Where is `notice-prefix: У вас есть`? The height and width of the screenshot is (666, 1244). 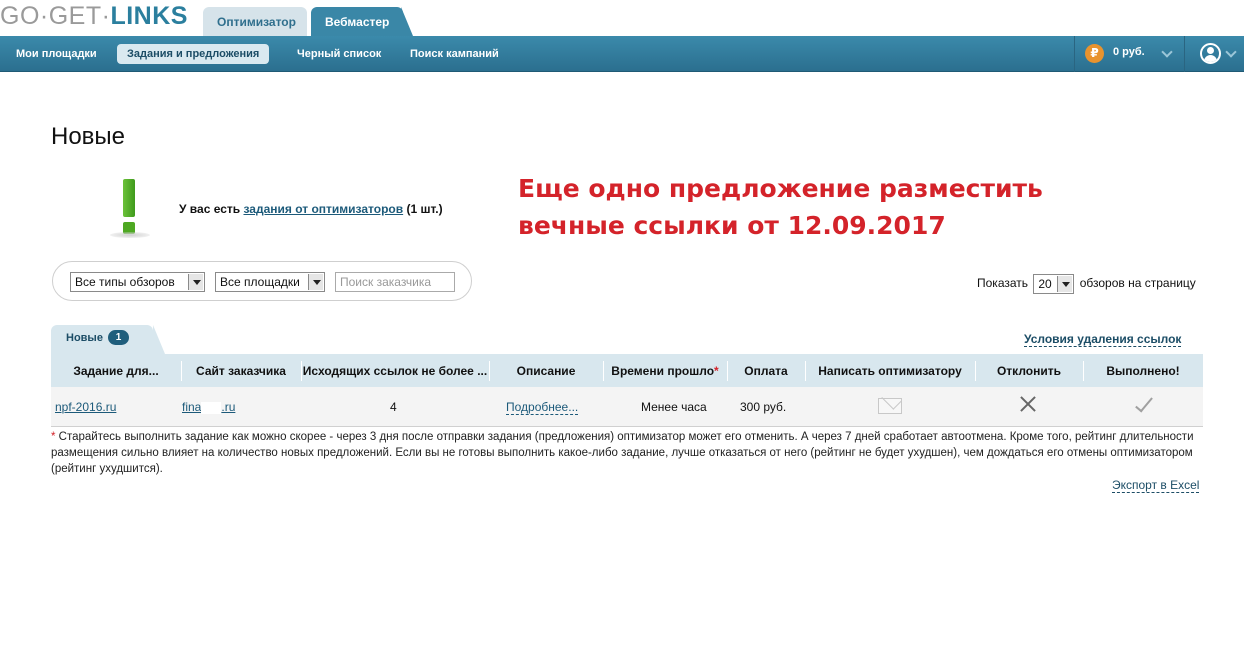
notice-prefix: У вас есть is located at coordinates (211, 209).